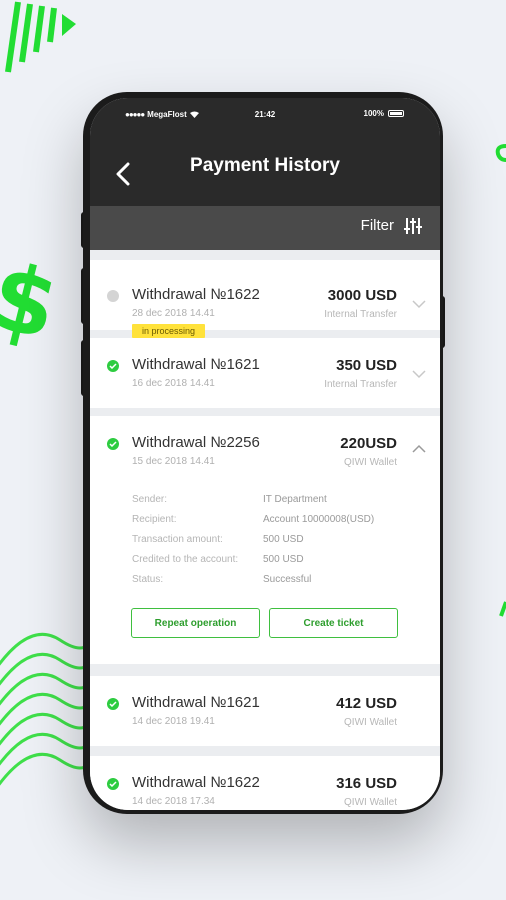 Image resolution: width=506 pixels, height=900 pixels. What do you see at coordinates (34, 301) in the screenshot?
I see `dollar-sign-decoration: $` at bounding box center [34, 301].